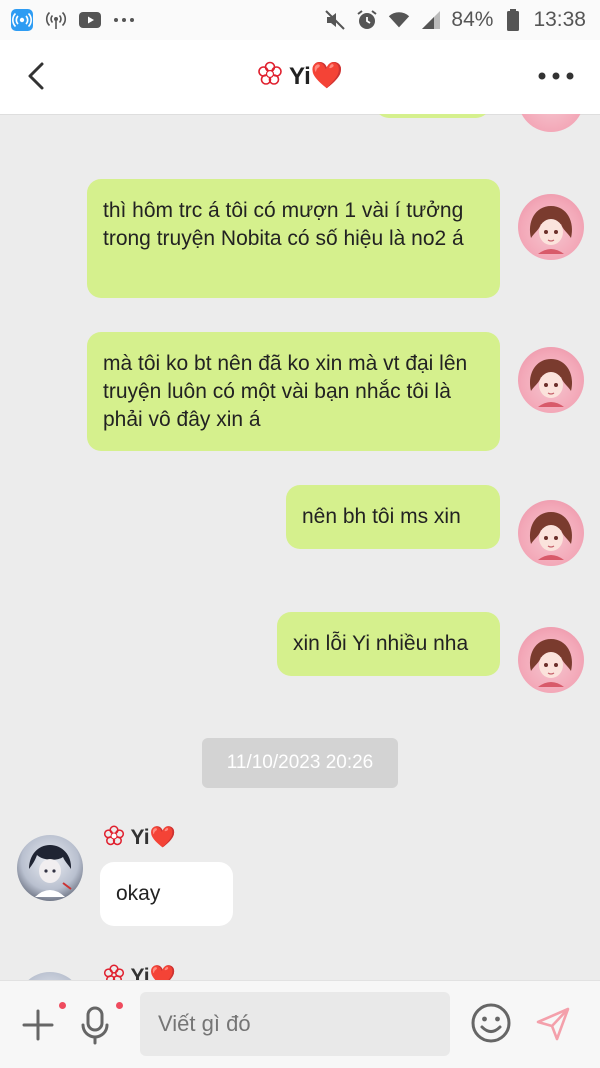  What do you see at coordinates (335, 20) in the screenshot?
I see `mute-icon` at bounding box center [335, 20].